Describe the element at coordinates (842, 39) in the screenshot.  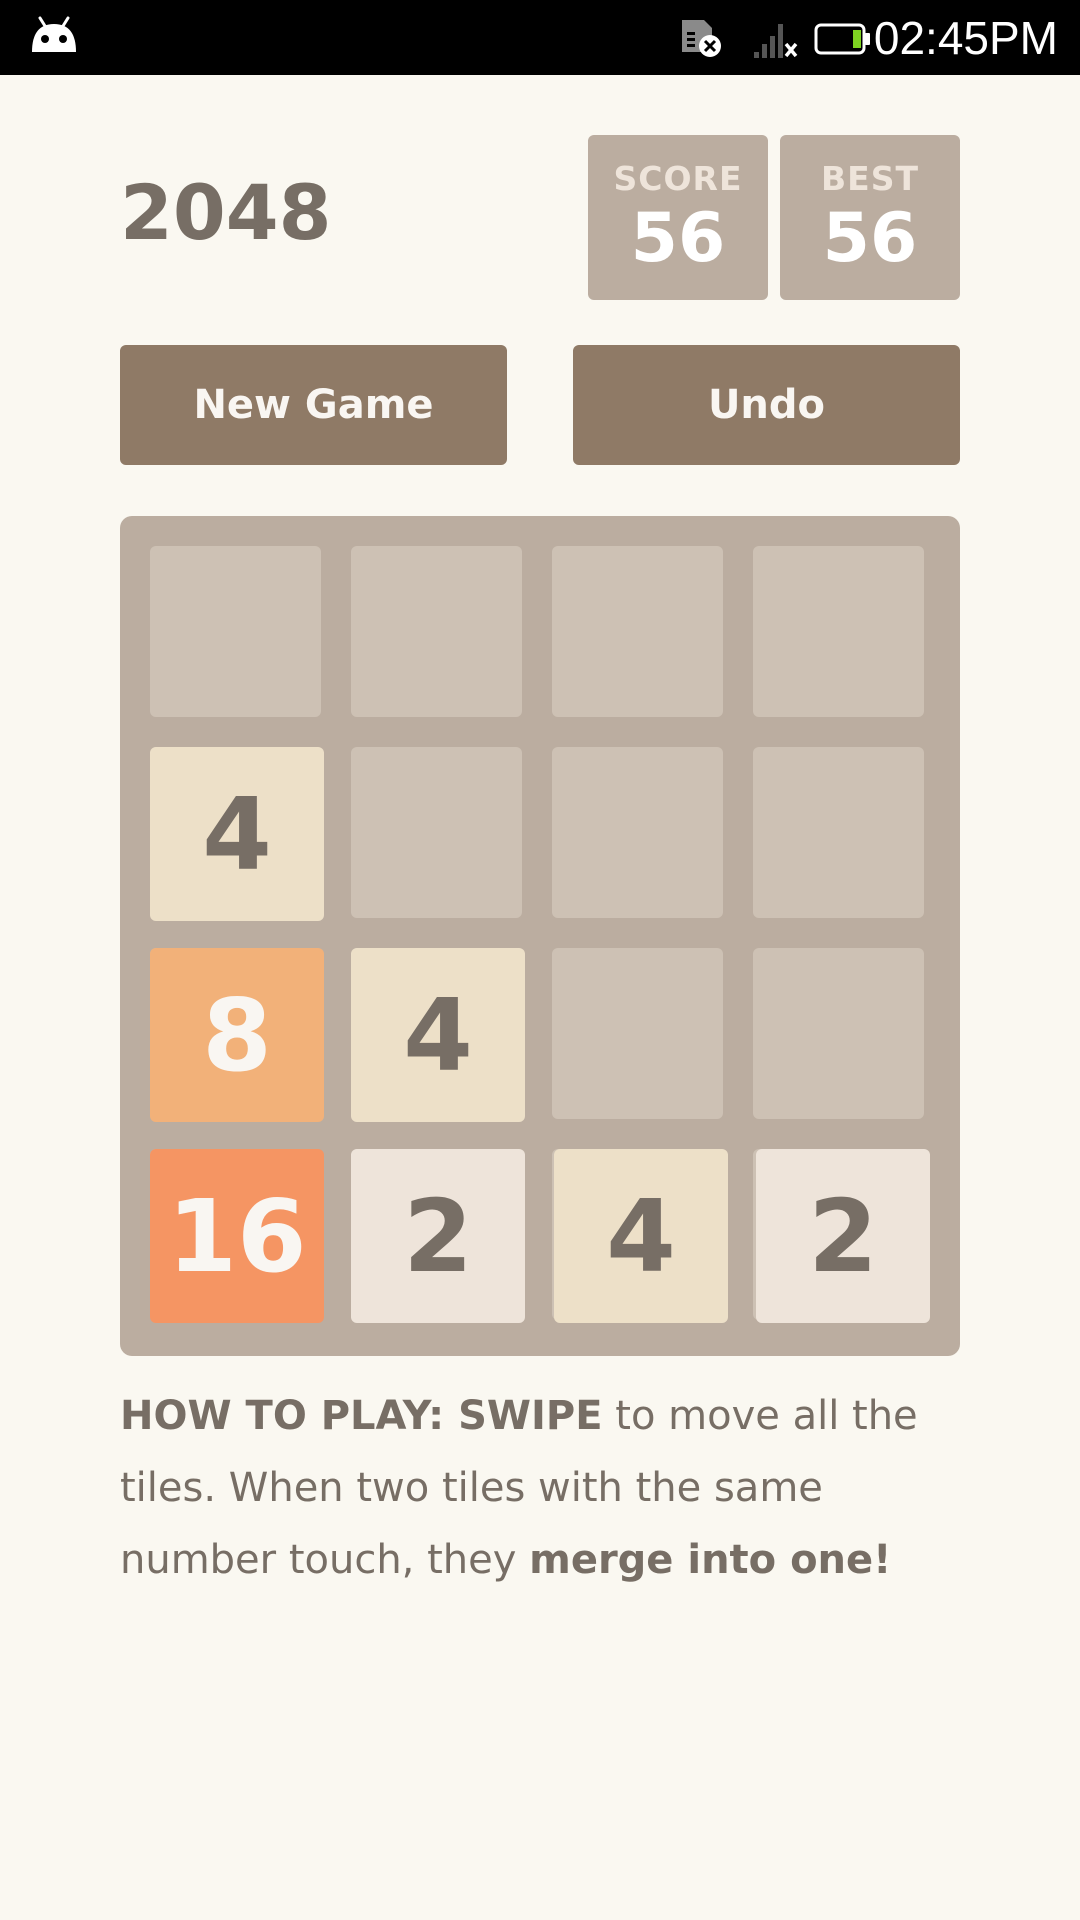
I see `battery-icon` at that location.